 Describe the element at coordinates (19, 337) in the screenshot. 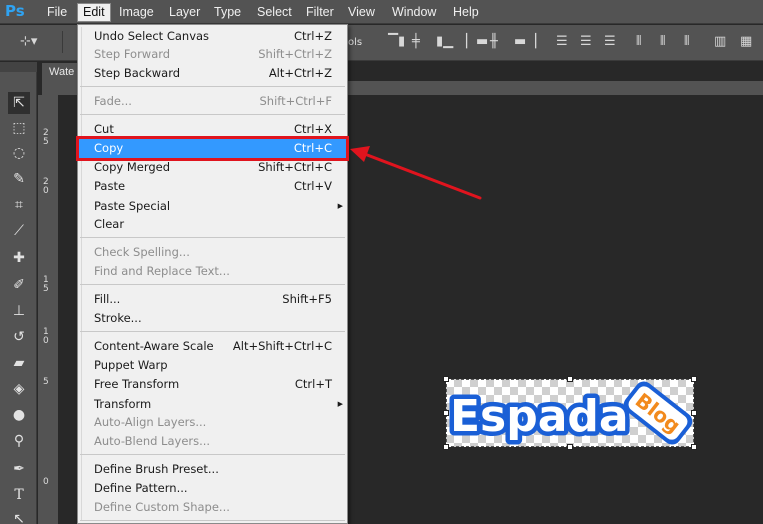

I see `history-brush-tool-icon: ↺` at that location.